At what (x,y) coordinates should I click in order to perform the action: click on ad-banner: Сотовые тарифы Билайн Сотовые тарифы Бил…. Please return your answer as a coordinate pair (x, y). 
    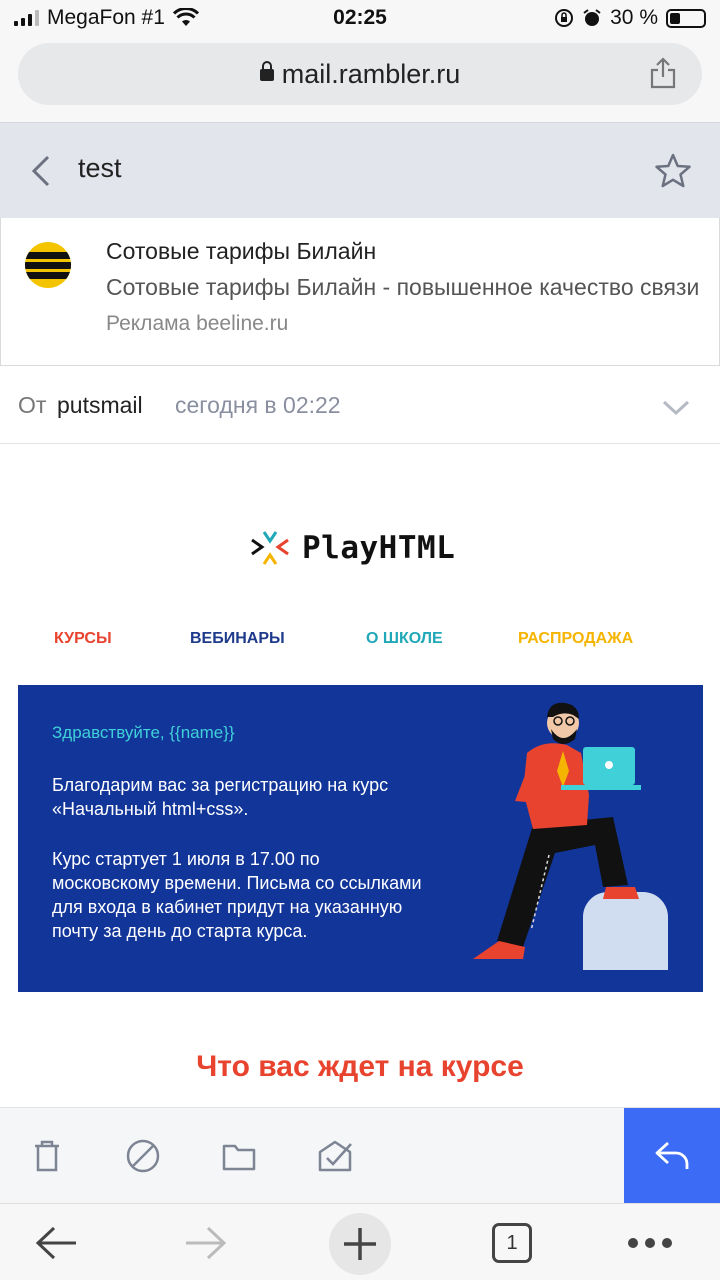
    Looking at the image, I should click on (360, 292).